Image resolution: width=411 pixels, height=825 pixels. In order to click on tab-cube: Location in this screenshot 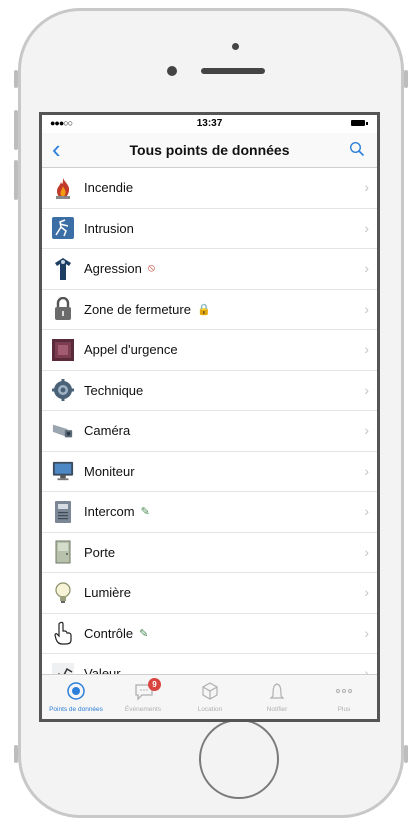, I will do `click(210, 697)`.